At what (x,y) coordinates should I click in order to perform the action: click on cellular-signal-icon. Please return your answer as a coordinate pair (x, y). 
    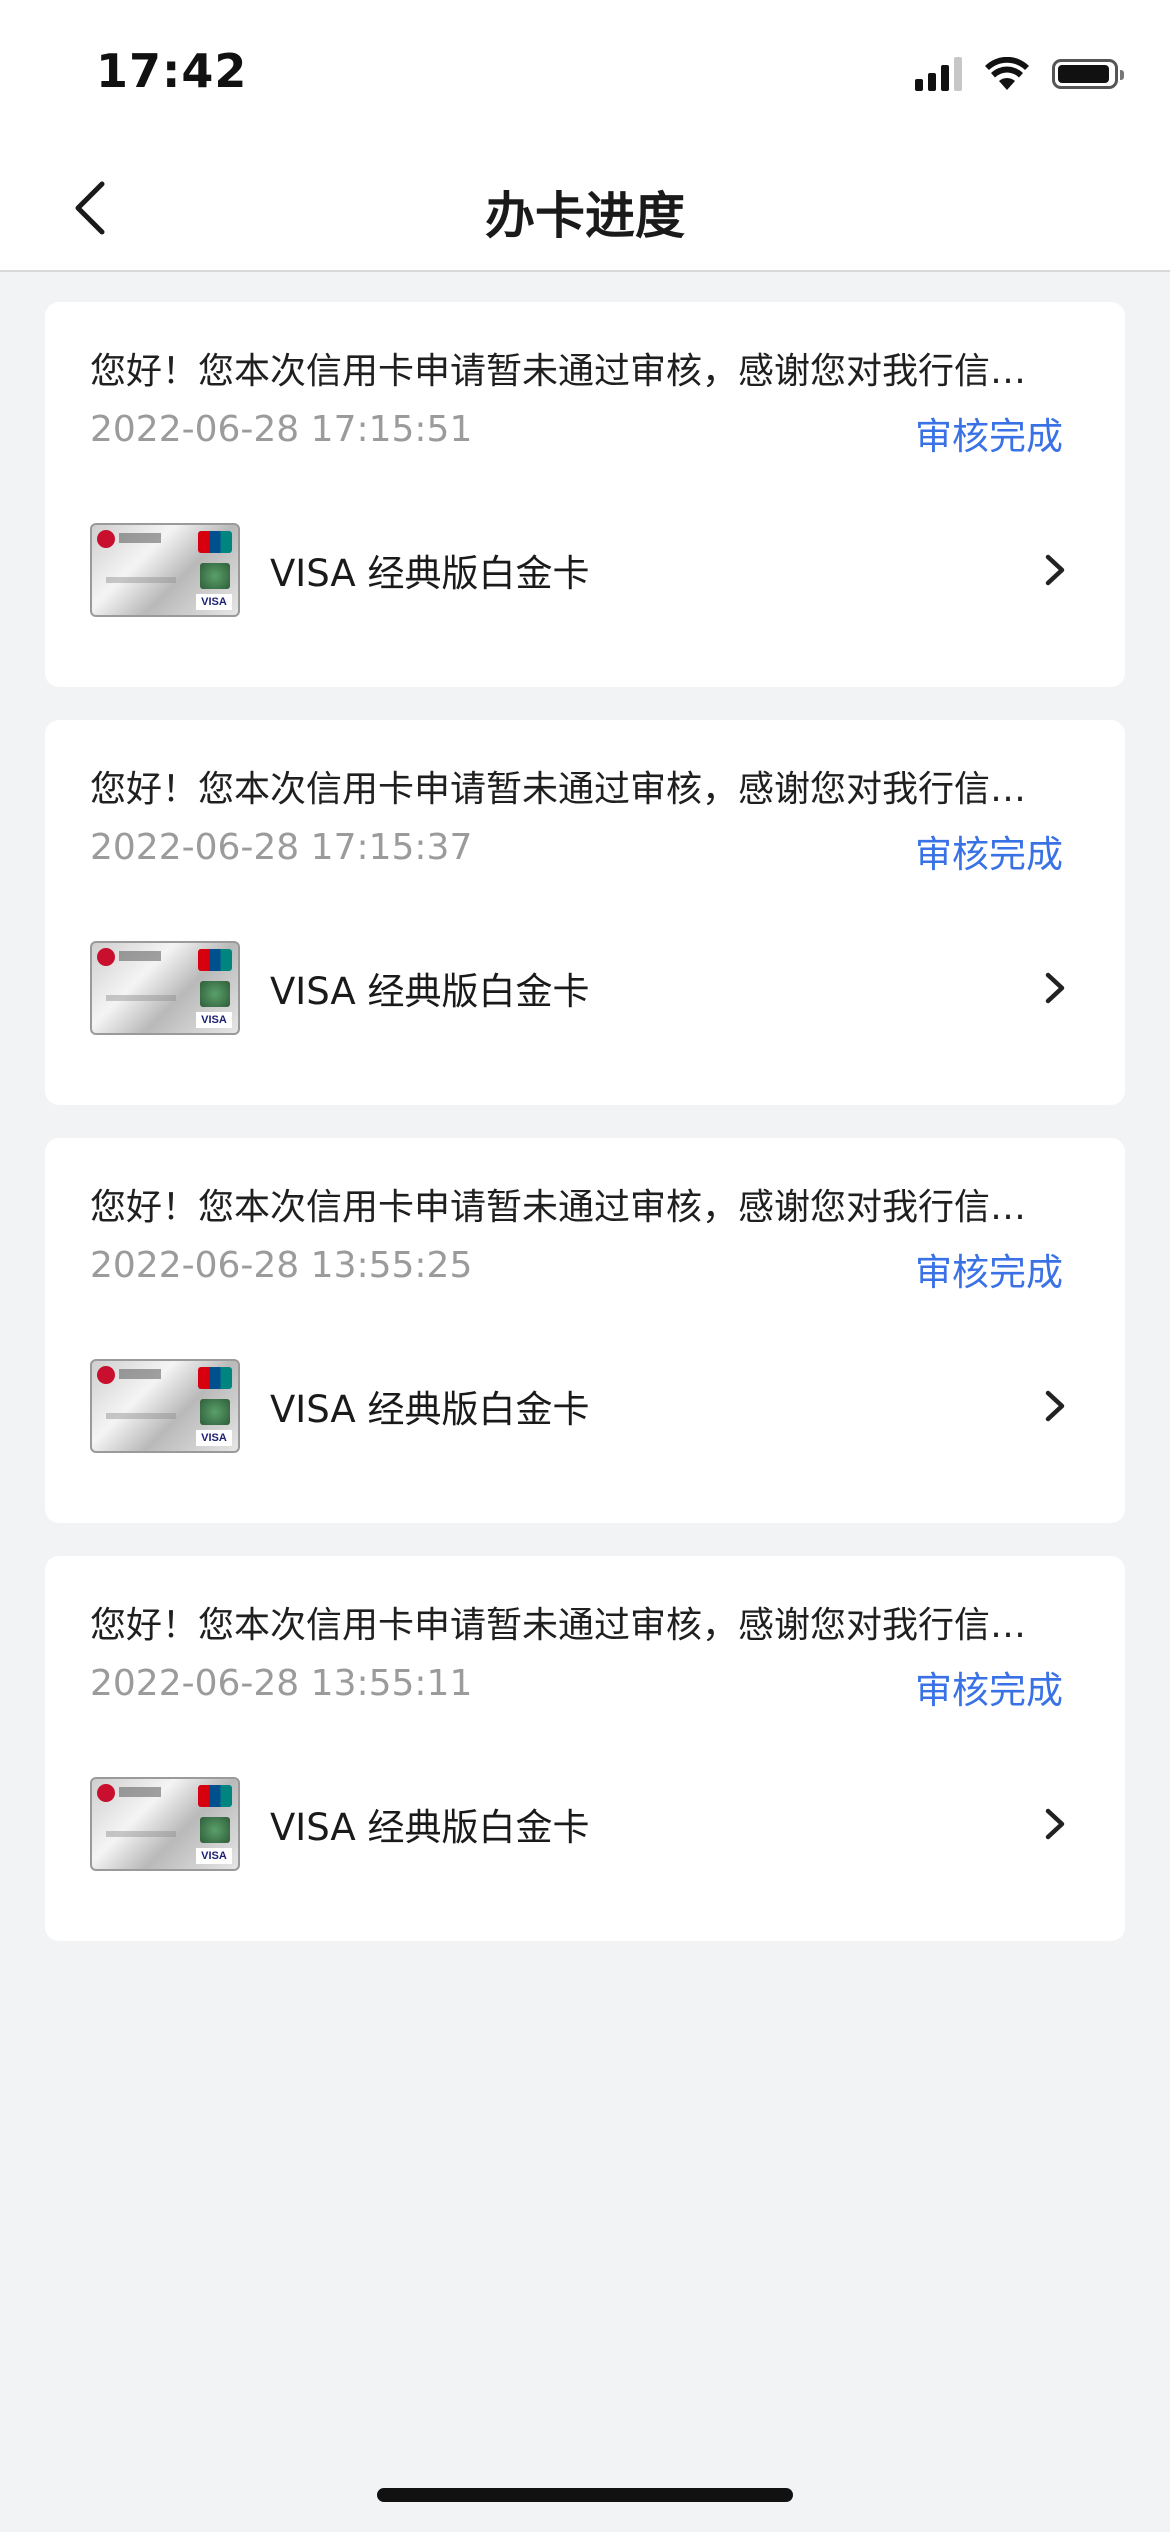
    Looking at the image, I should click on (938, 74).